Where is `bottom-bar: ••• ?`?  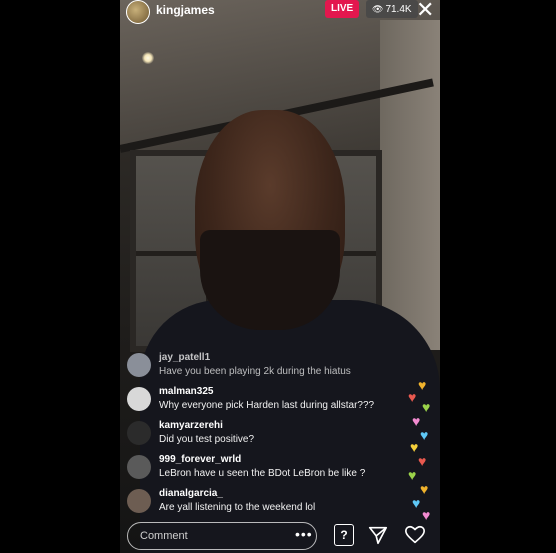 bottom-bar: ••• ? is located at coordinates (280, 536).